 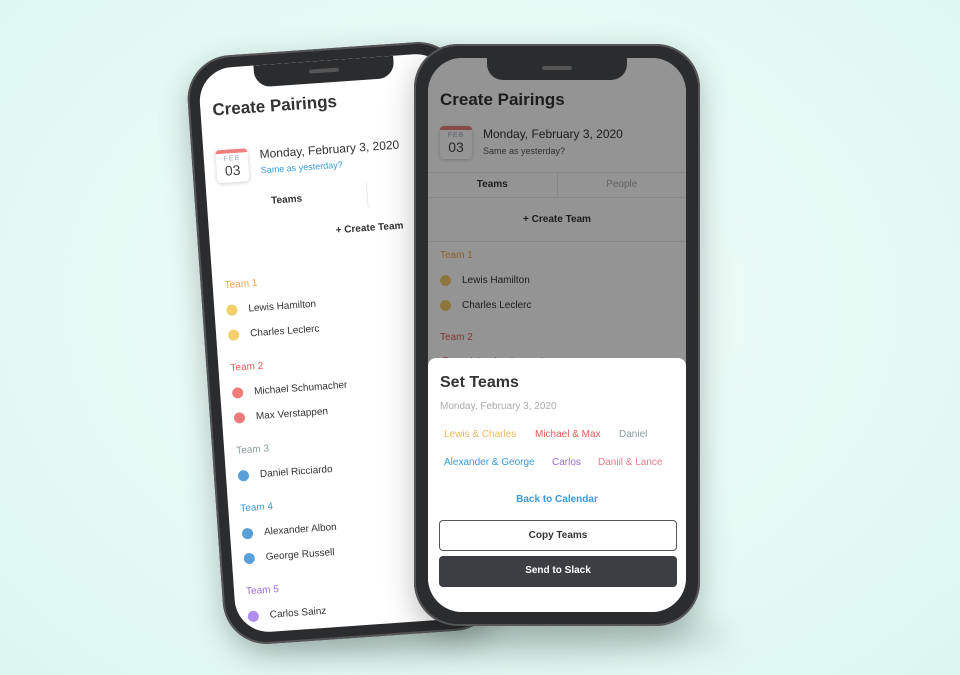 I want to click on team-label: Team 5, so click(x=262, y=591).